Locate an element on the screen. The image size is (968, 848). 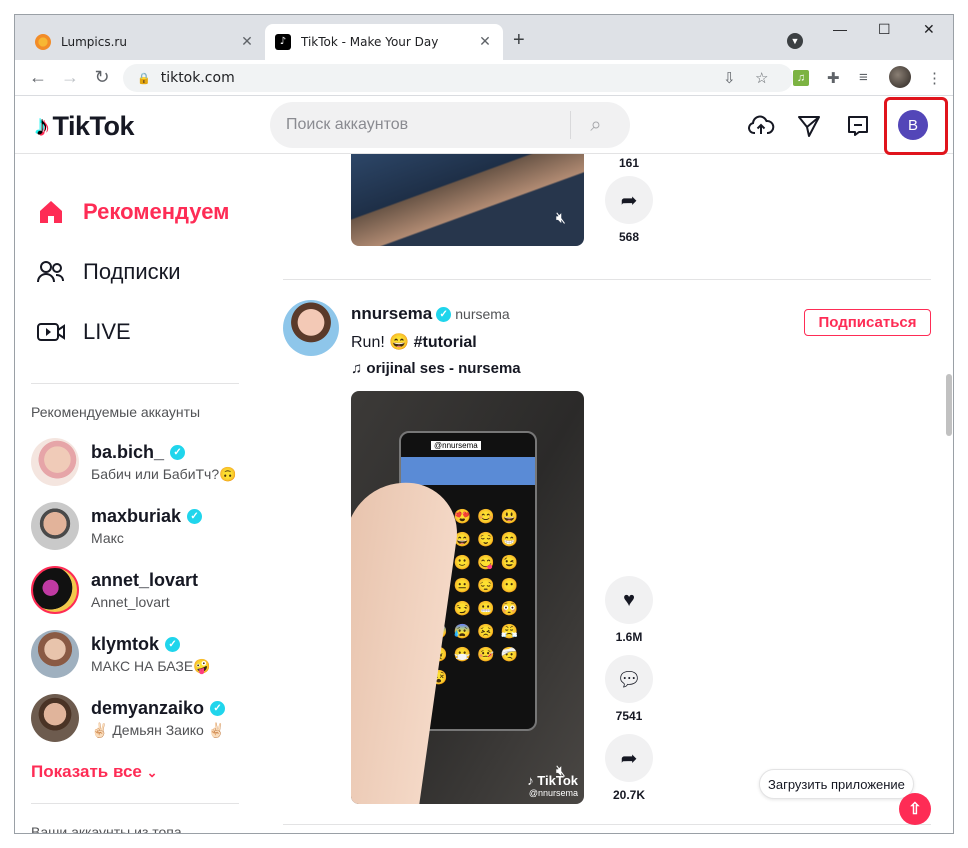
suggested-account: ba.bich_ ✓ Бабич или БабиТч?🙃 is located at coordinates (134, 462).